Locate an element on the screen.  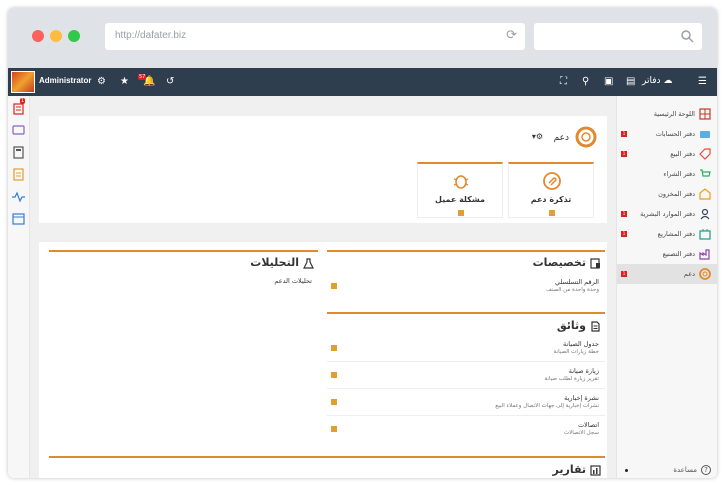
chat-icon: ▣ is located at coordinates (608, 82).